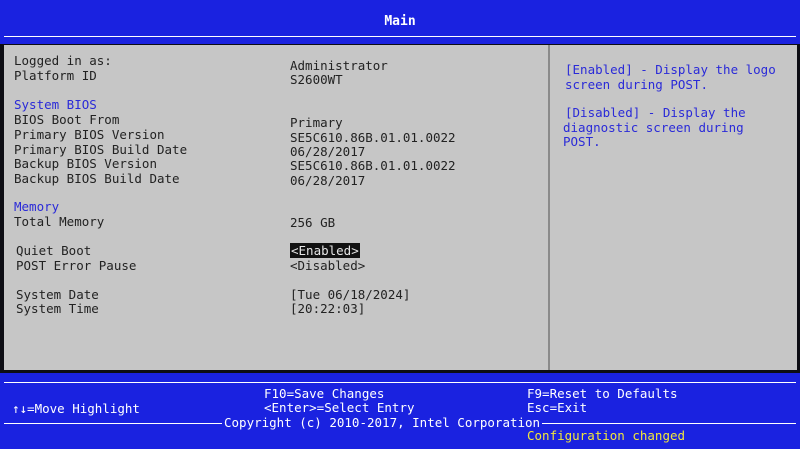 The width and height of the screenshot is (800, 449). Describe the element at coordinates (76, 265) in the screenshot. I see `post-error-pause-label: POST Error Pause` at that location.